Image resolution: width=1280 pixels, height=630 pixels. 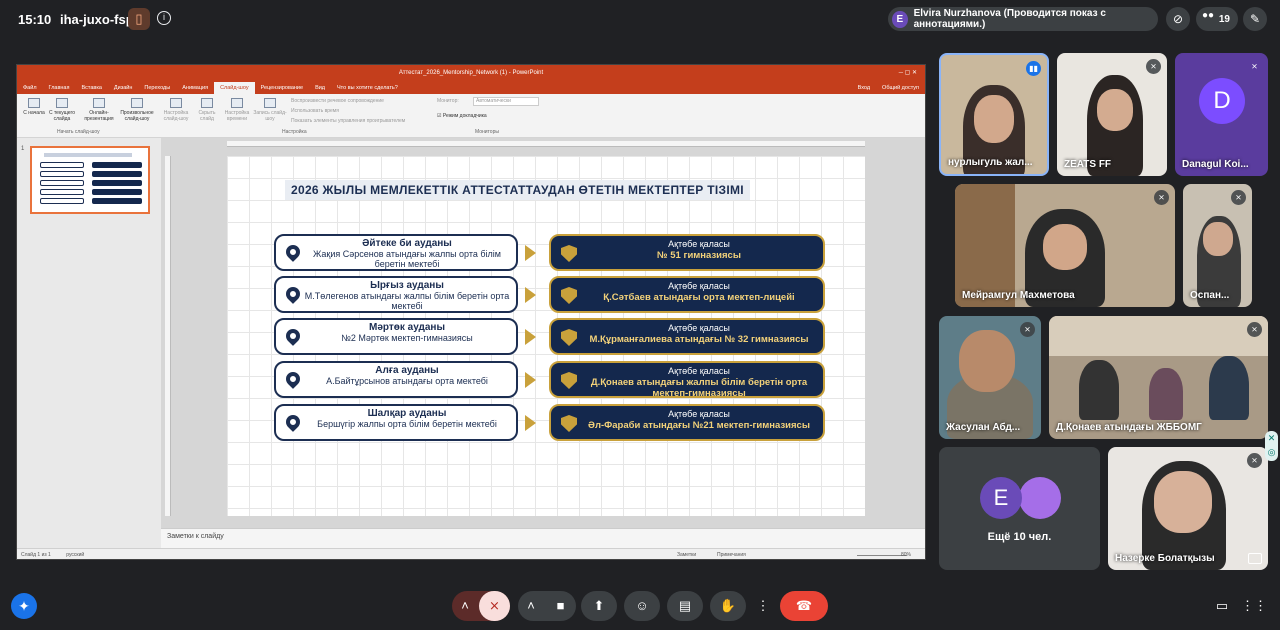 What do you see at coordinates (906, 554) in the screenshot?
I see `zoom-level: 80%` at bounding box center [906, 554].